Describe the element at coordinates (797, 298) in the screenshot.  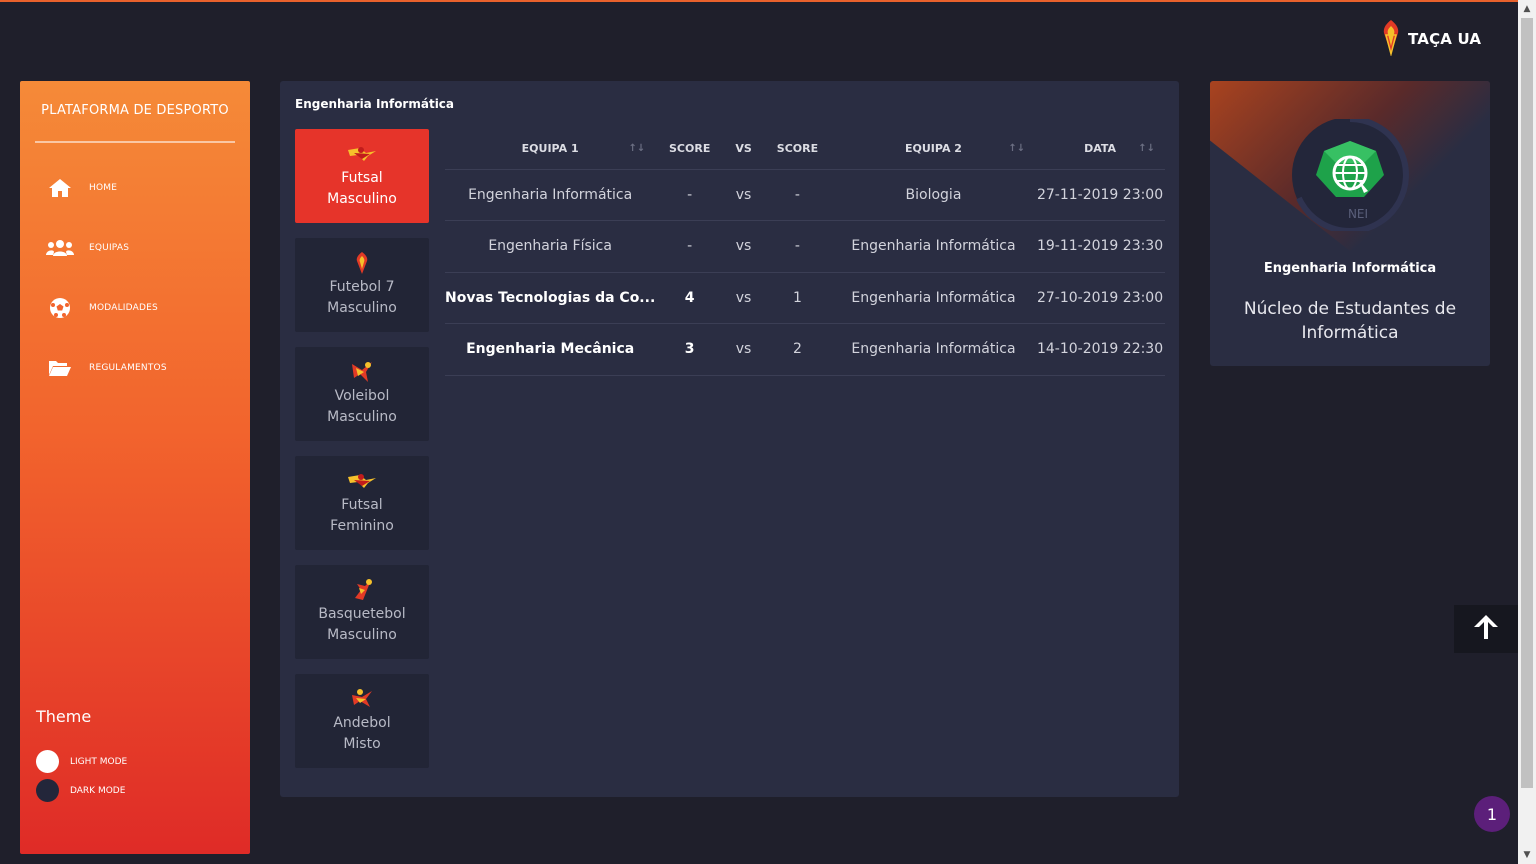
I see `cell-score2: 1` at that location.